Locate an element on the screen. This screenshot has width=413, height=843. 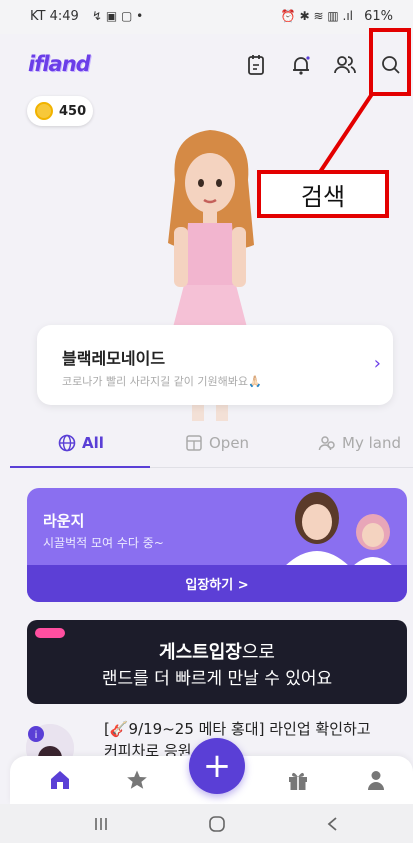
coin-balance: 450 is located at coordinates (60, 111).